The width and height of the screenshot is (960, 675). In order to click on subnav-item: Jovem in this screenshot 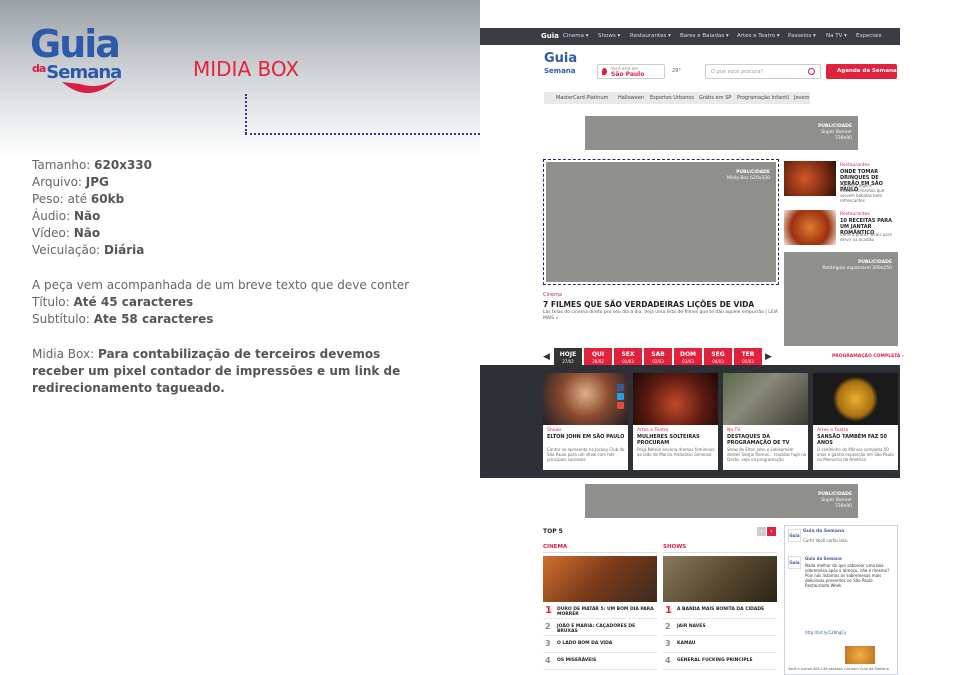, I will do `click(801, 98)`.